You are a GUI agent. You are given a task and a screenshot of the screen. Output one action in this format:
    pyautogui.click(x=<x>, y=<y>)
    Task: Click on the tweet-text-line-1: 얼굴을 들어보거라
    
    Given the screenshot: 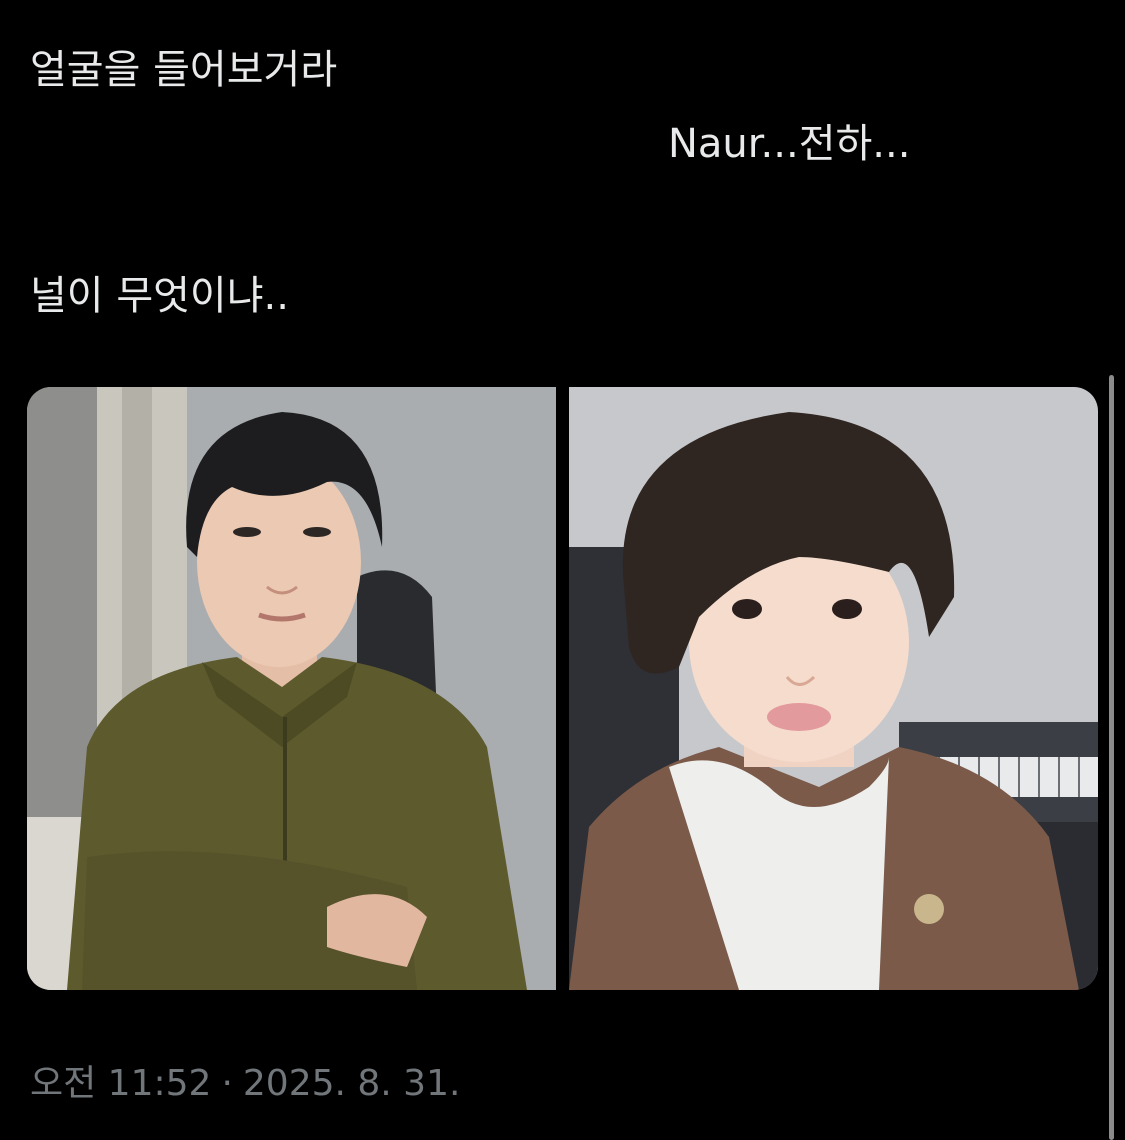 What is the action you would take?
    pyautogui.click(x=184, y=70)
    